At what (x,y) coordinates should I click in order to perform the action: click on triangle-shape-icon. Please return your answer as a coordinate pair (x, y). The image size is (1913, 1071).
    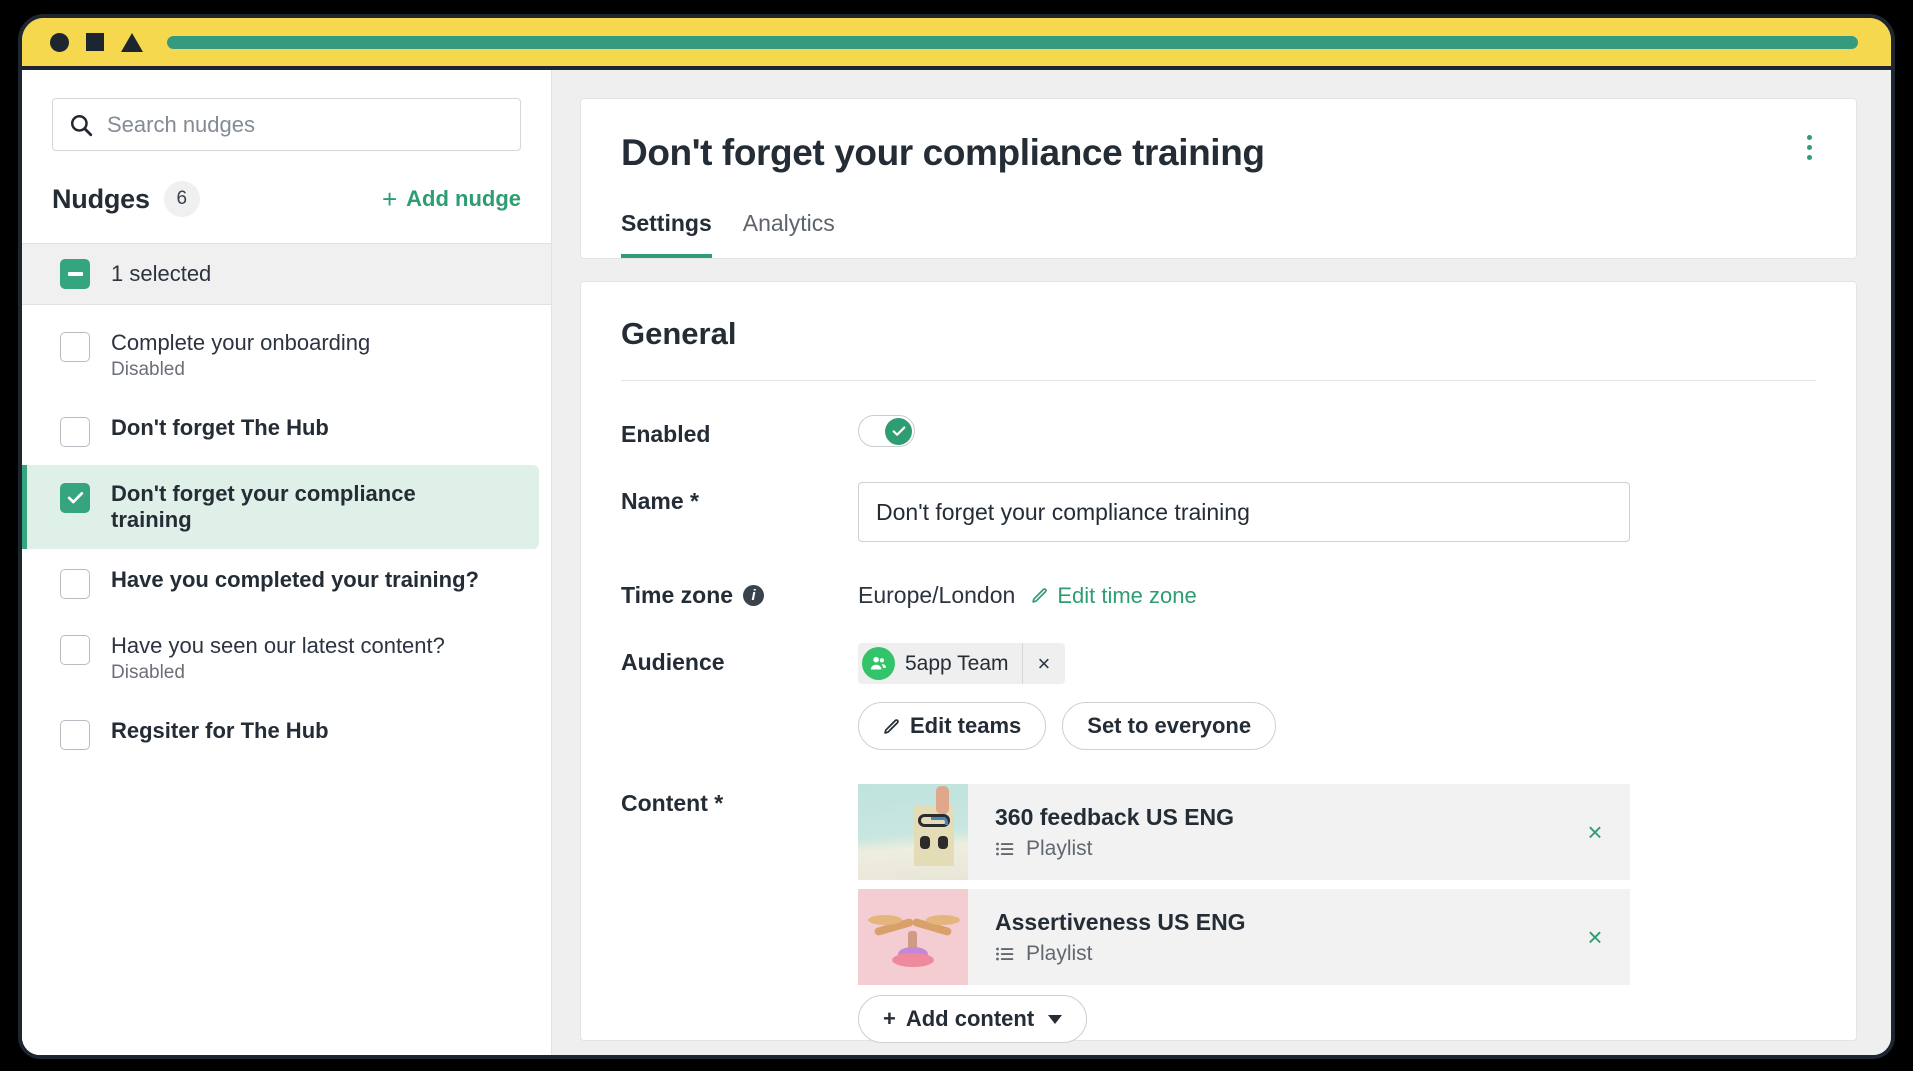
    Looking at the image, I should click on (132, 42).